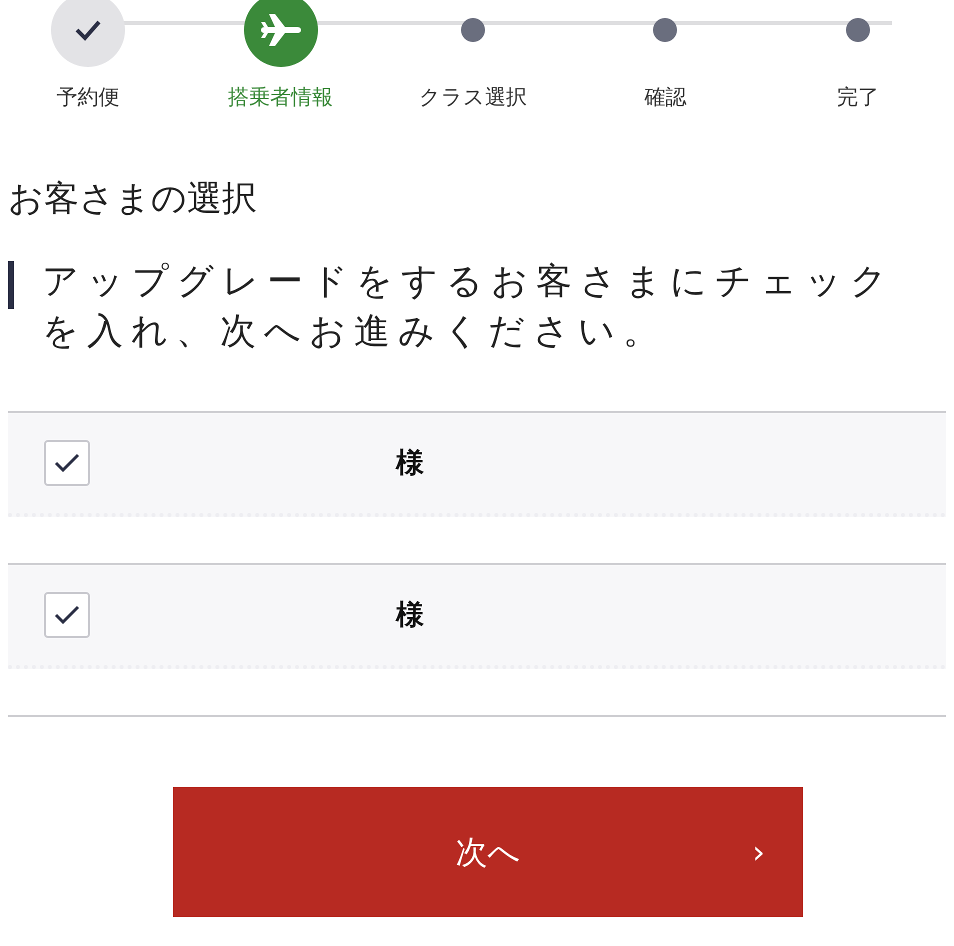 This screenshot has height=946, width=954. What do you see at coordinates (88, 97) in the screenshot?
I see `step-label: 予約便` at bounding box center [88, 97].